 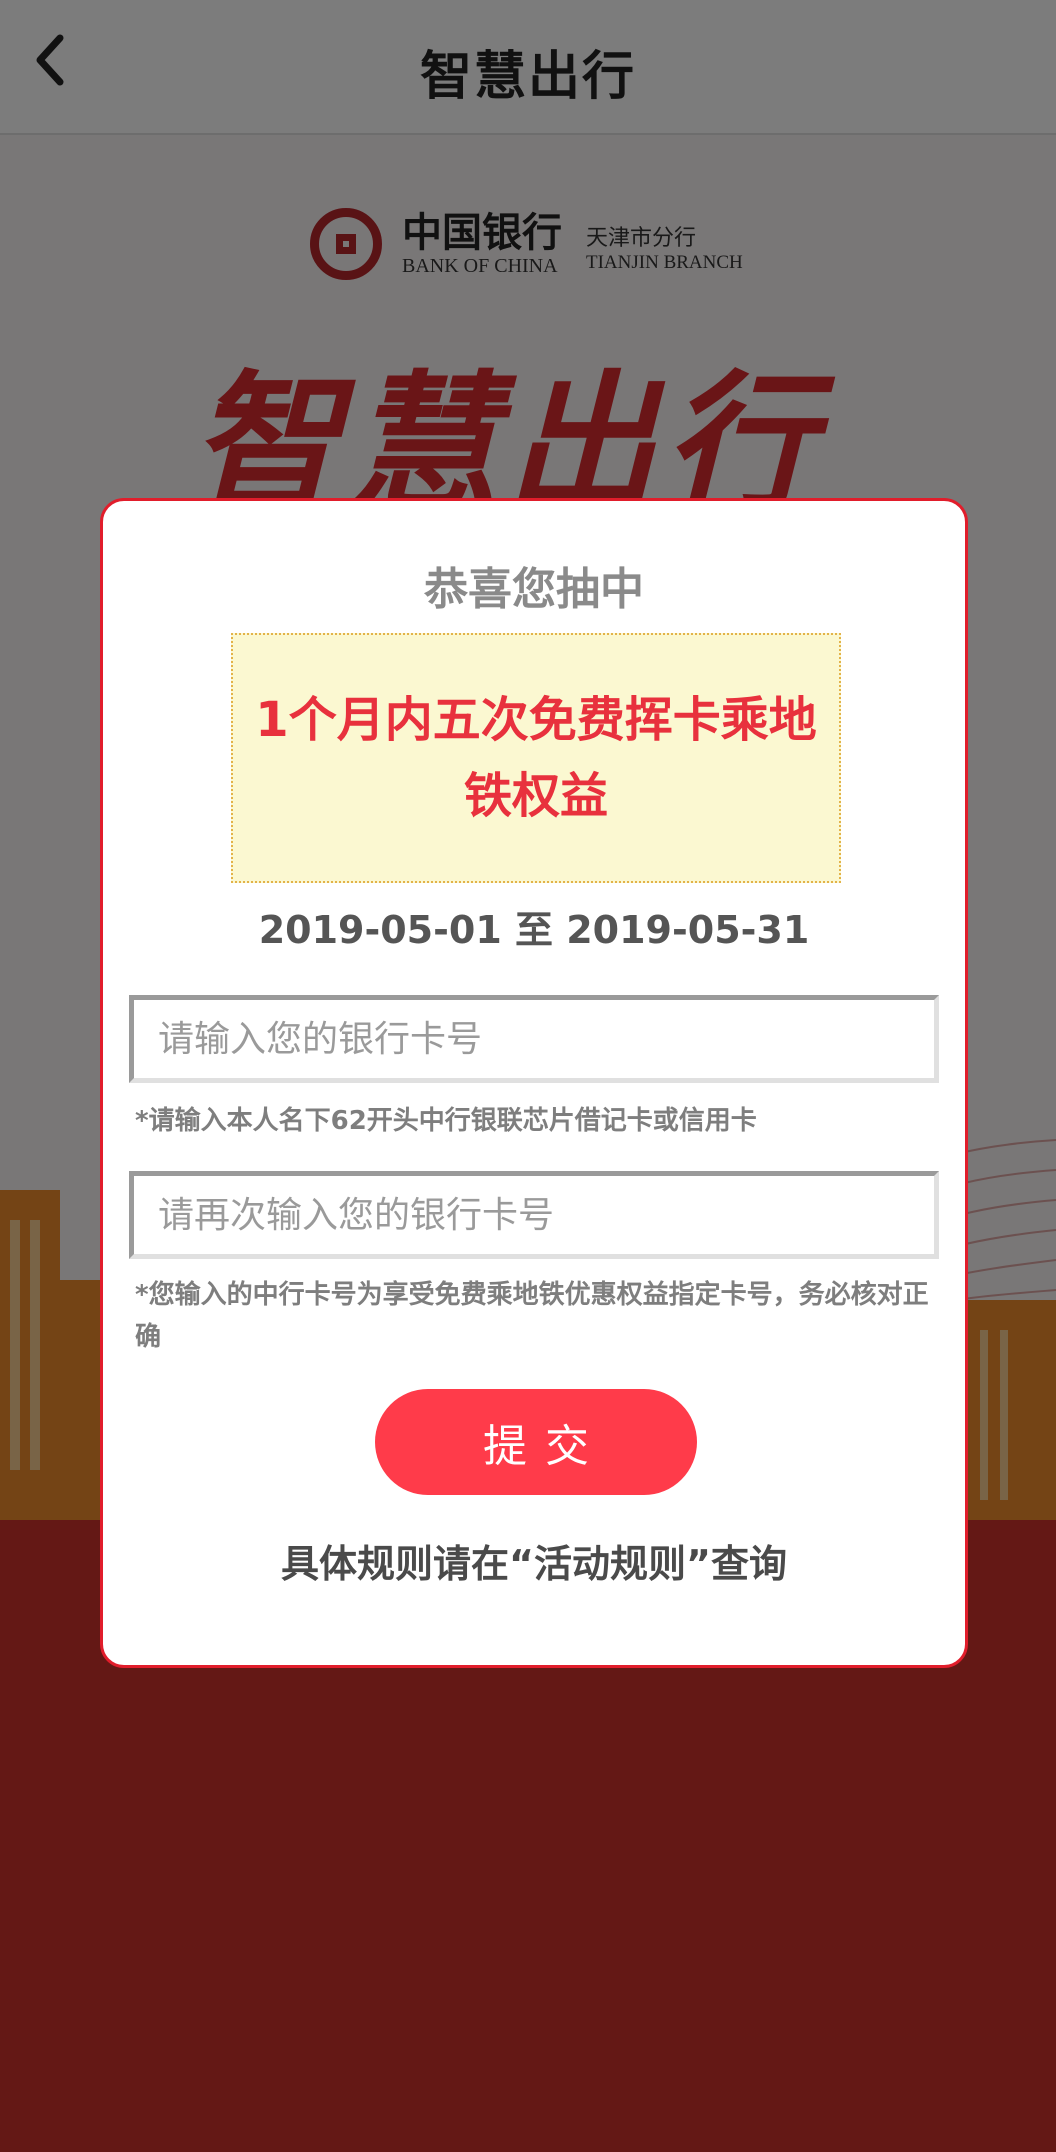 What do you see at coordinates (534, 1215) in the screenshot?
I see `bank-card-confirm-input` at bounding box center [534, 1215].